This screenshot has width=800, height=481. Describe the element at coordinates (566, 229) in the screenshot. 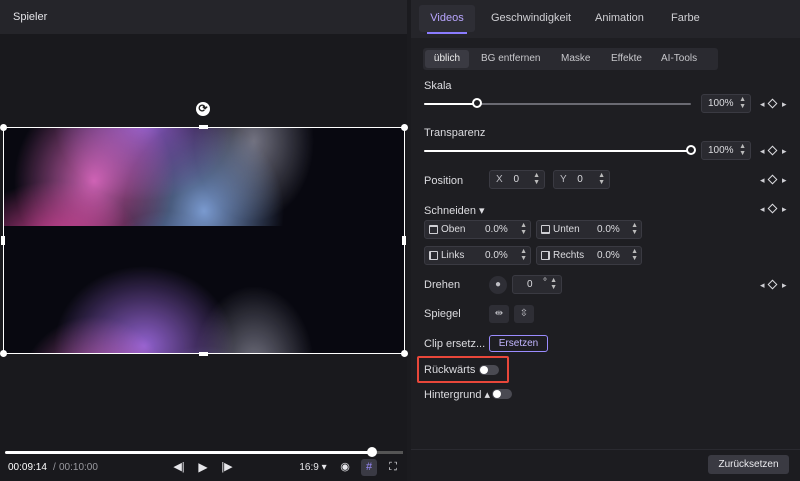

I see `crop-bottom-label: Unten` at that location.